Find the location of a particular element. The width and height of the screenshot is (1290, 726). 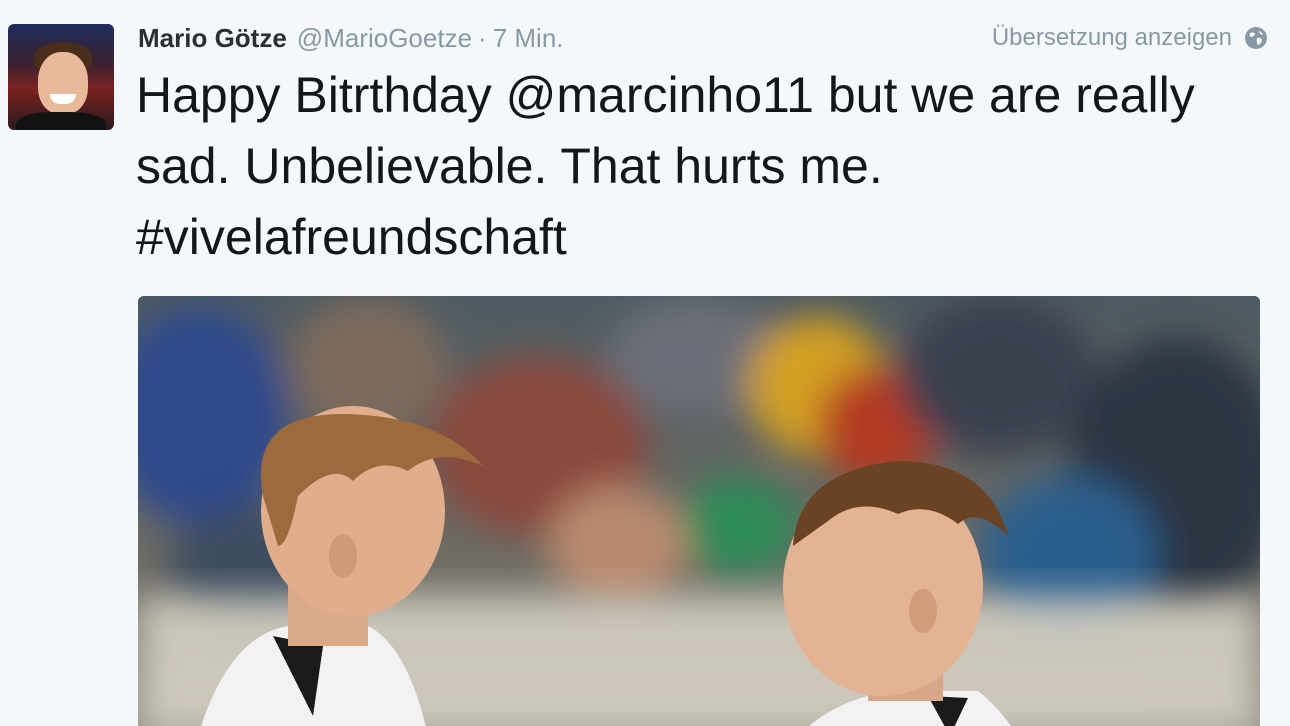

tweet-text-start: Happy Bitrthday is located at coordinates (321, 95).